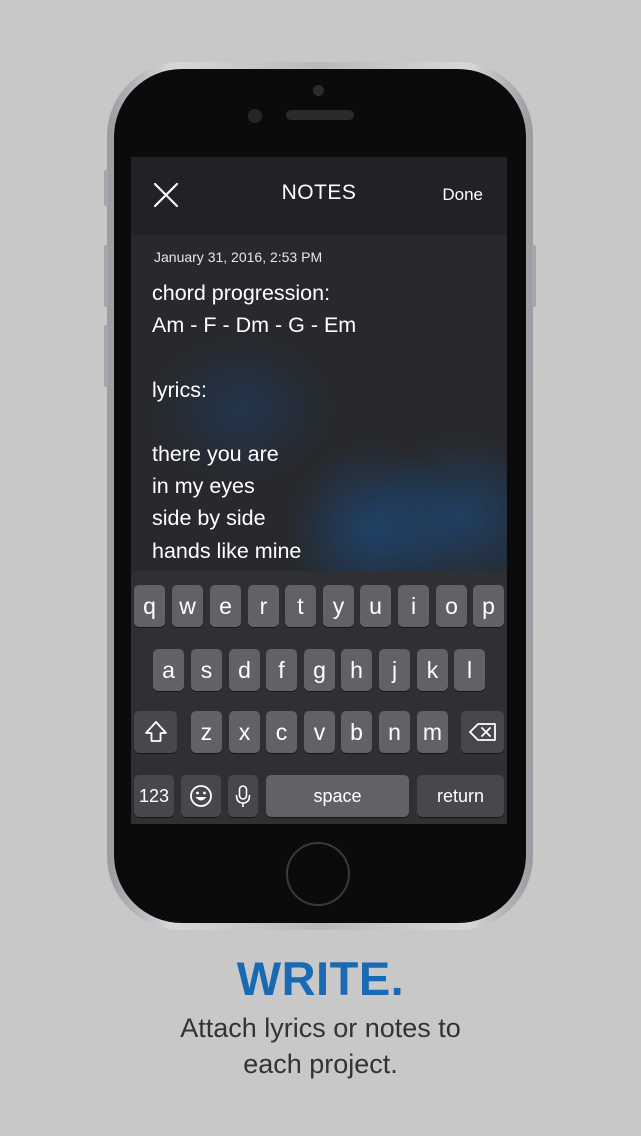  I want to click on navbar: NOTES Done, so click(319, 196).